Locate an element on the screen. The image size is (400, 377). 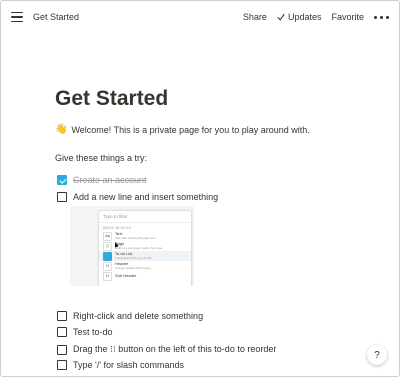
top-actions: Share Updates Favorite is located at coordinates (316, 17).